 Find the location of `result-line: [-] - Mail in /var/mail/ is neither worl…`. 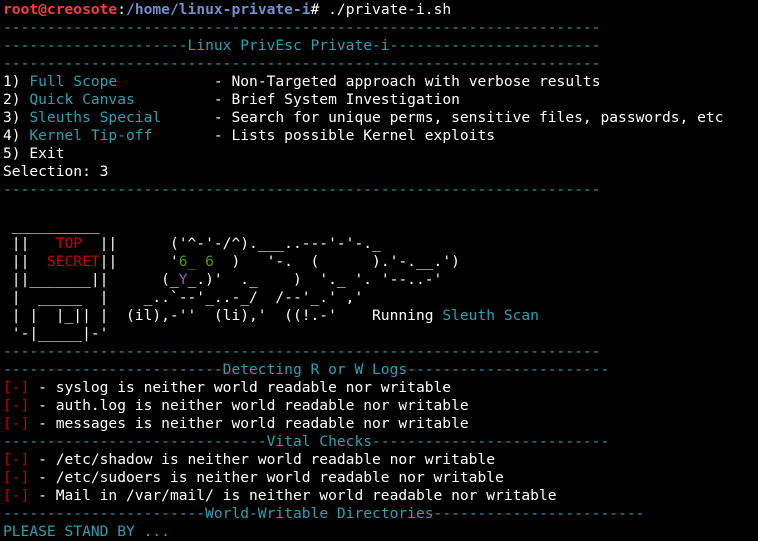

result-line: [-] - Mail in /var/mail/ is neither worl… is located at coordinates (280, 495).